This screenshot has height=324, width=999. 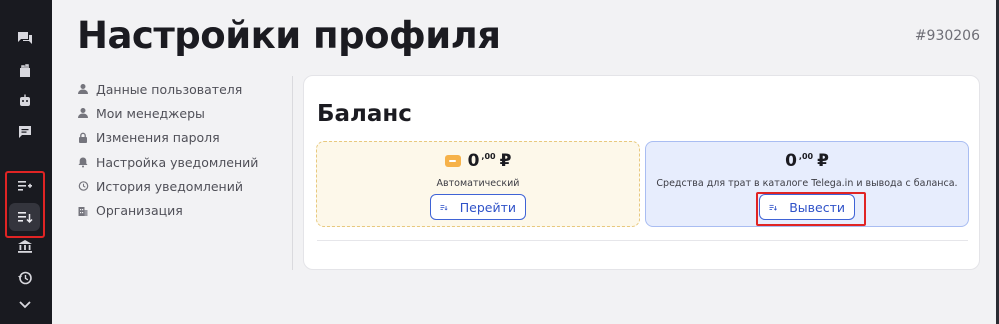 What do you see at coordinates (83, 162) in the screenshot?
I see `bell-icon` at bounding box center [83, 162].